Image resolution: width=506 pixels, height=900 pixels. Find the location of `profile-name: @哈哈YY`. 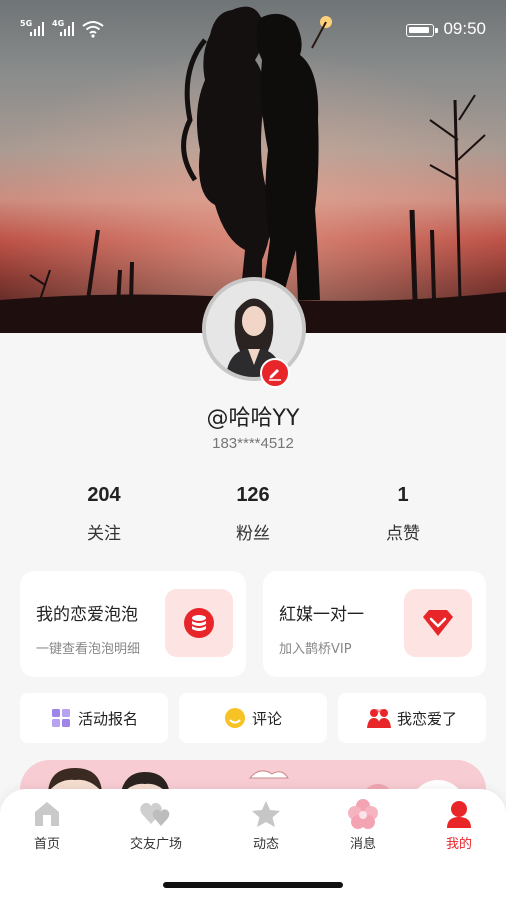

profile-name: @哈哈YY is located at coordinates (253, 418).